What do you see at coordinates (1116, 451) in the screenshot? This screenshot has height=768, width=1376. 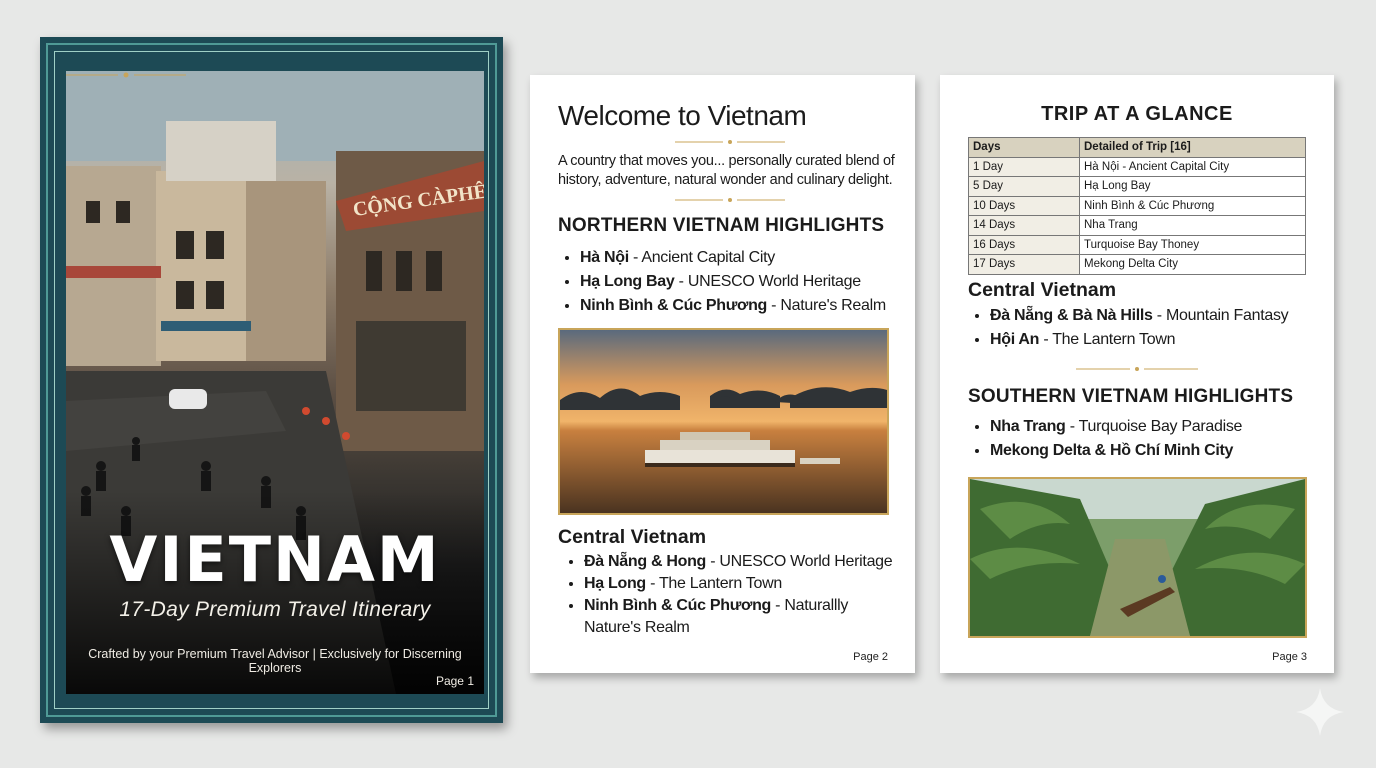 I see `list-item: Mekong Delta & Hồ Chí Minh City` at bounding box center [1116, 451].